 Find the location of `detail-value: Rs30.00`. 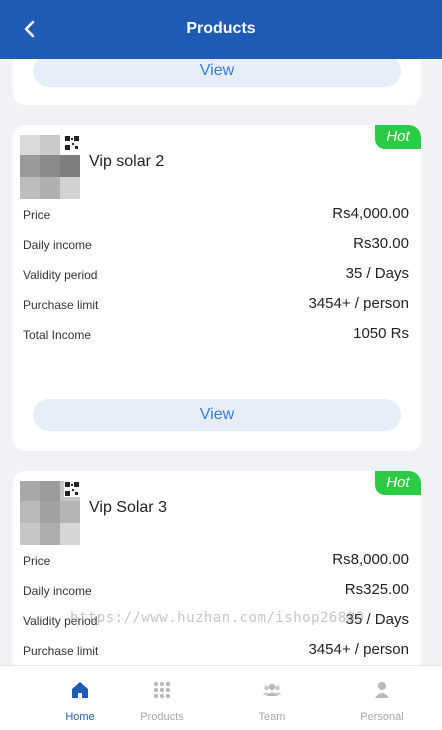

detail-value: Rs30.00 is located at coordinates (381, 243).